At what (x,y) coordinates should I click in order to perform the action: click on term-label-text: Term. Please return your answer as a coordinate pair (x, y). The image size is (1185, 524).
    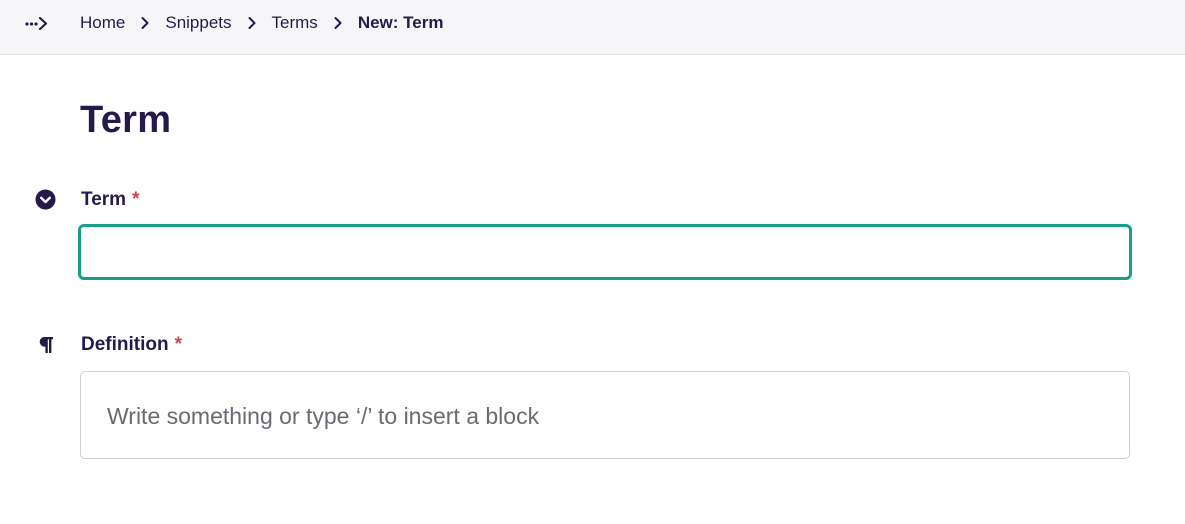
    Looking at the image, I should click on (104, 199).